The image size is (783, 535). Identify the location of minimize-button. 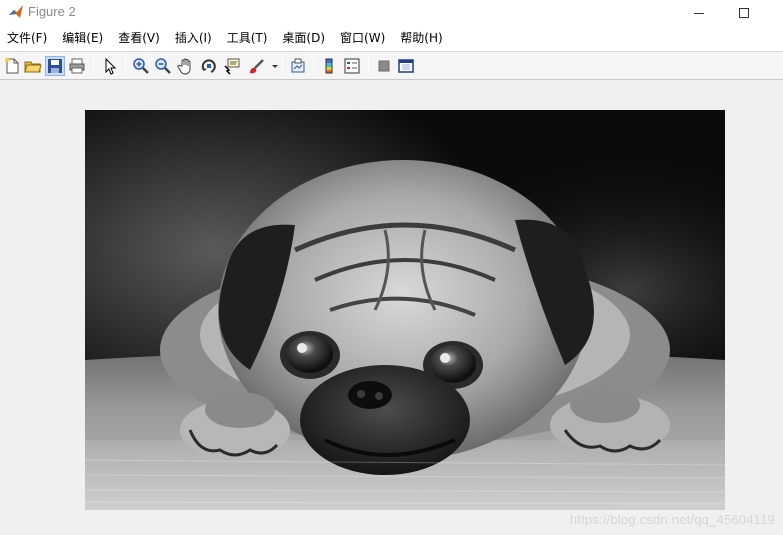
(699, 12).